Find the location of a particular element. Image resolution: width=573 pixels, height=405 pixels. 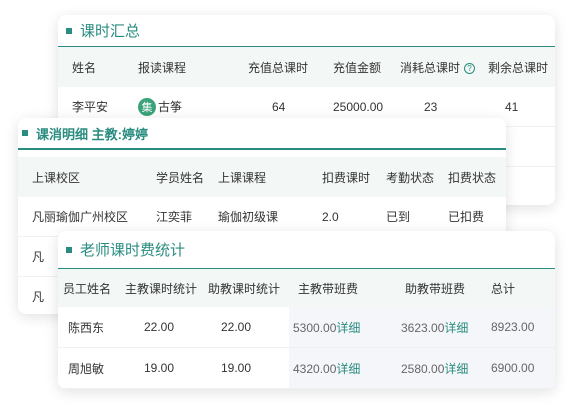

assist-hours: 19.00 is located at coordinates (236, 368).